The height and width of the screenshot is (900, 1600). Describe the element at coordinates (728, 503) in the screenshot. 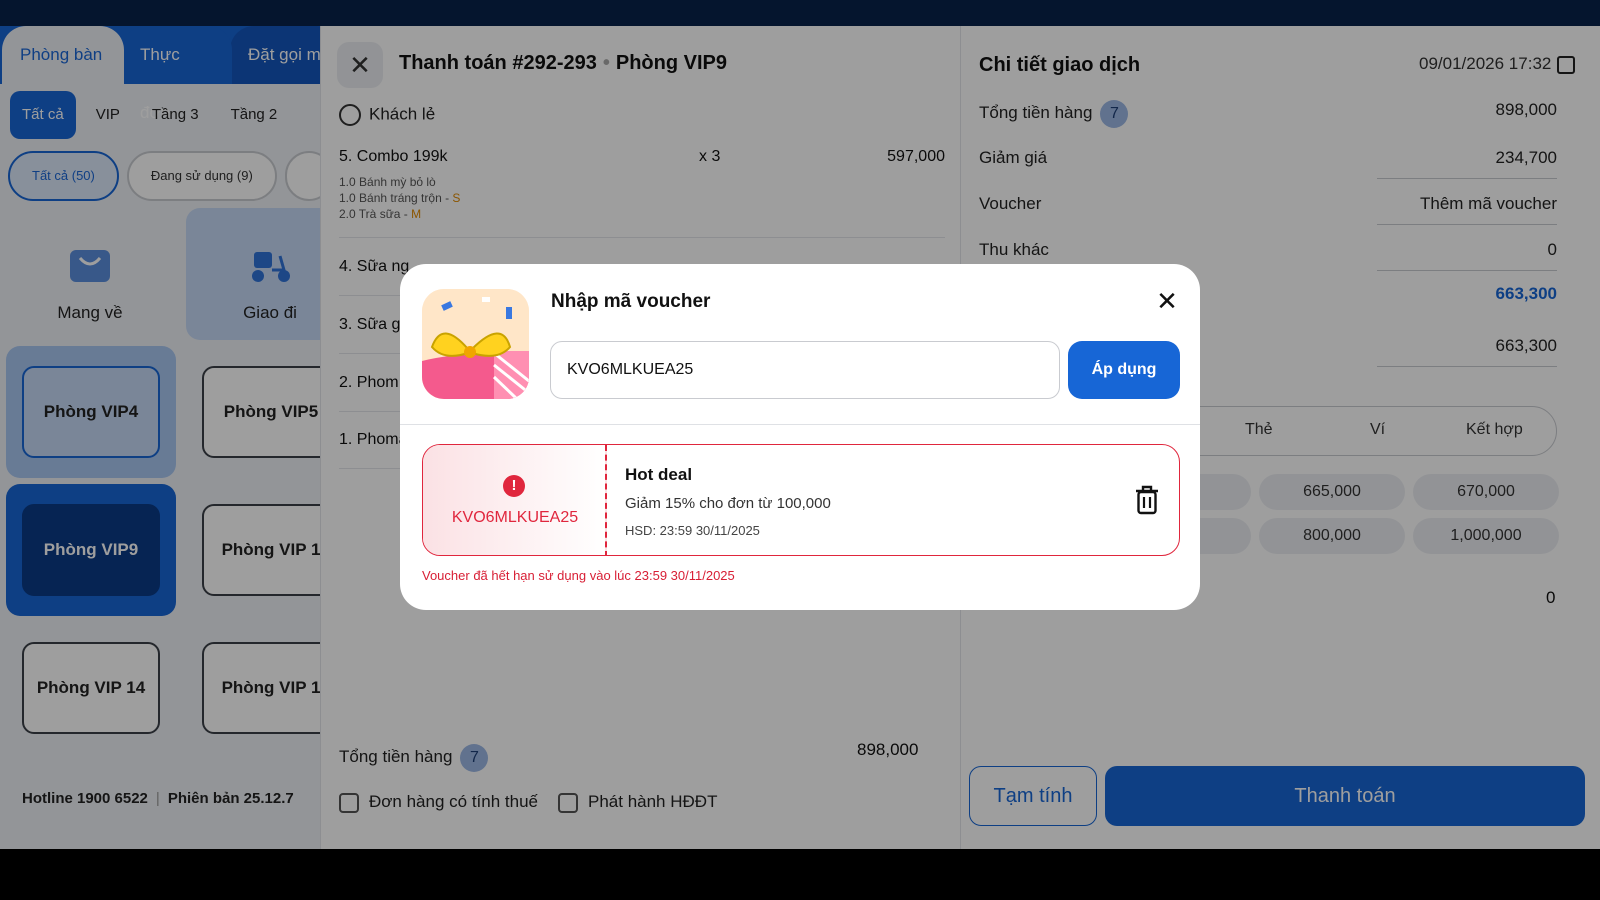

I see `voucher-description: Giảm 15% cho đơn từ 100,000` at that location.